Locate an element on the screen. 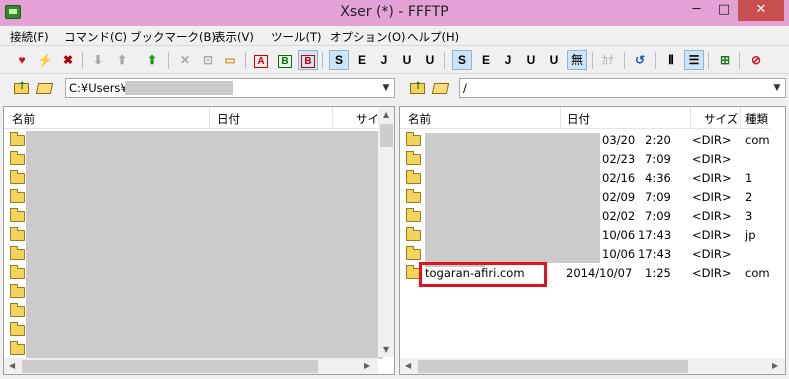  list-view-icon: ⦀ is located at coordinates (671, 60).